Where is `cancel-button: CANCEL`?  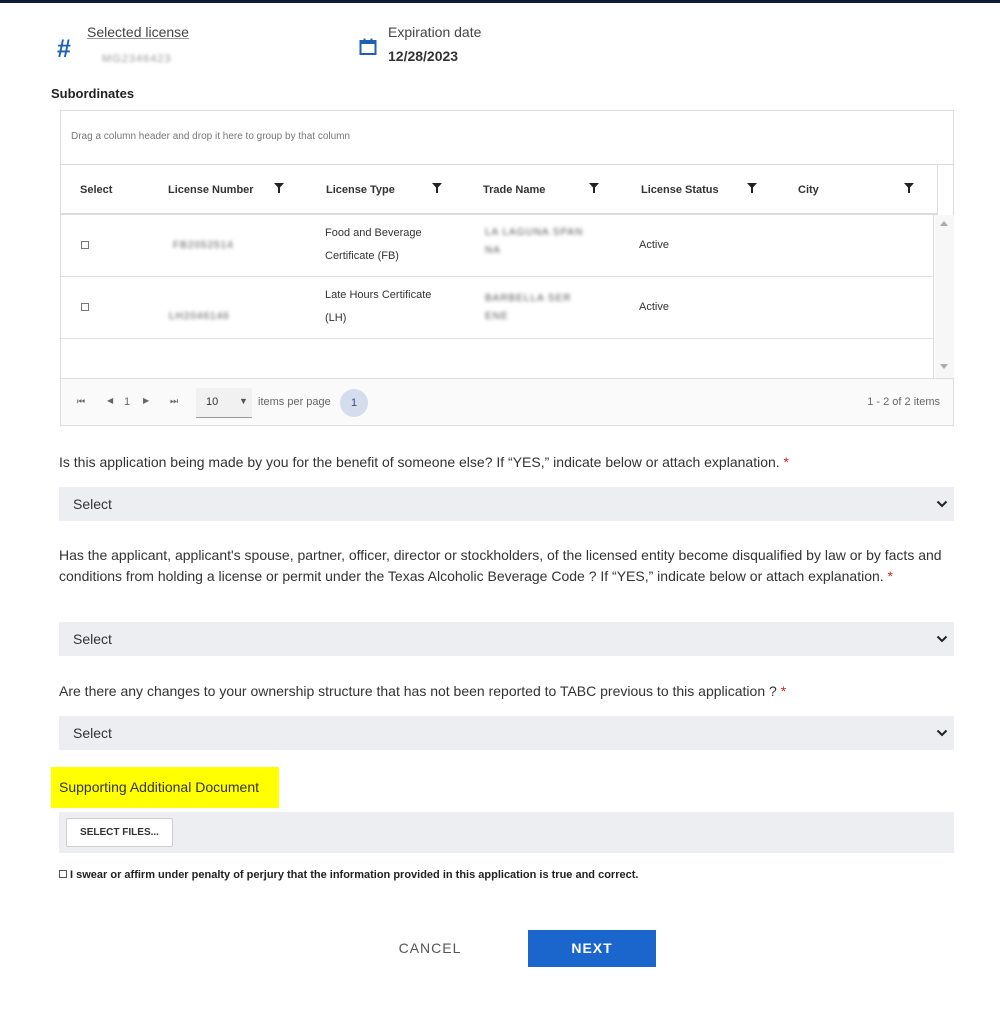 cancel-button: CANCEL is located at coordinates (430, 948).